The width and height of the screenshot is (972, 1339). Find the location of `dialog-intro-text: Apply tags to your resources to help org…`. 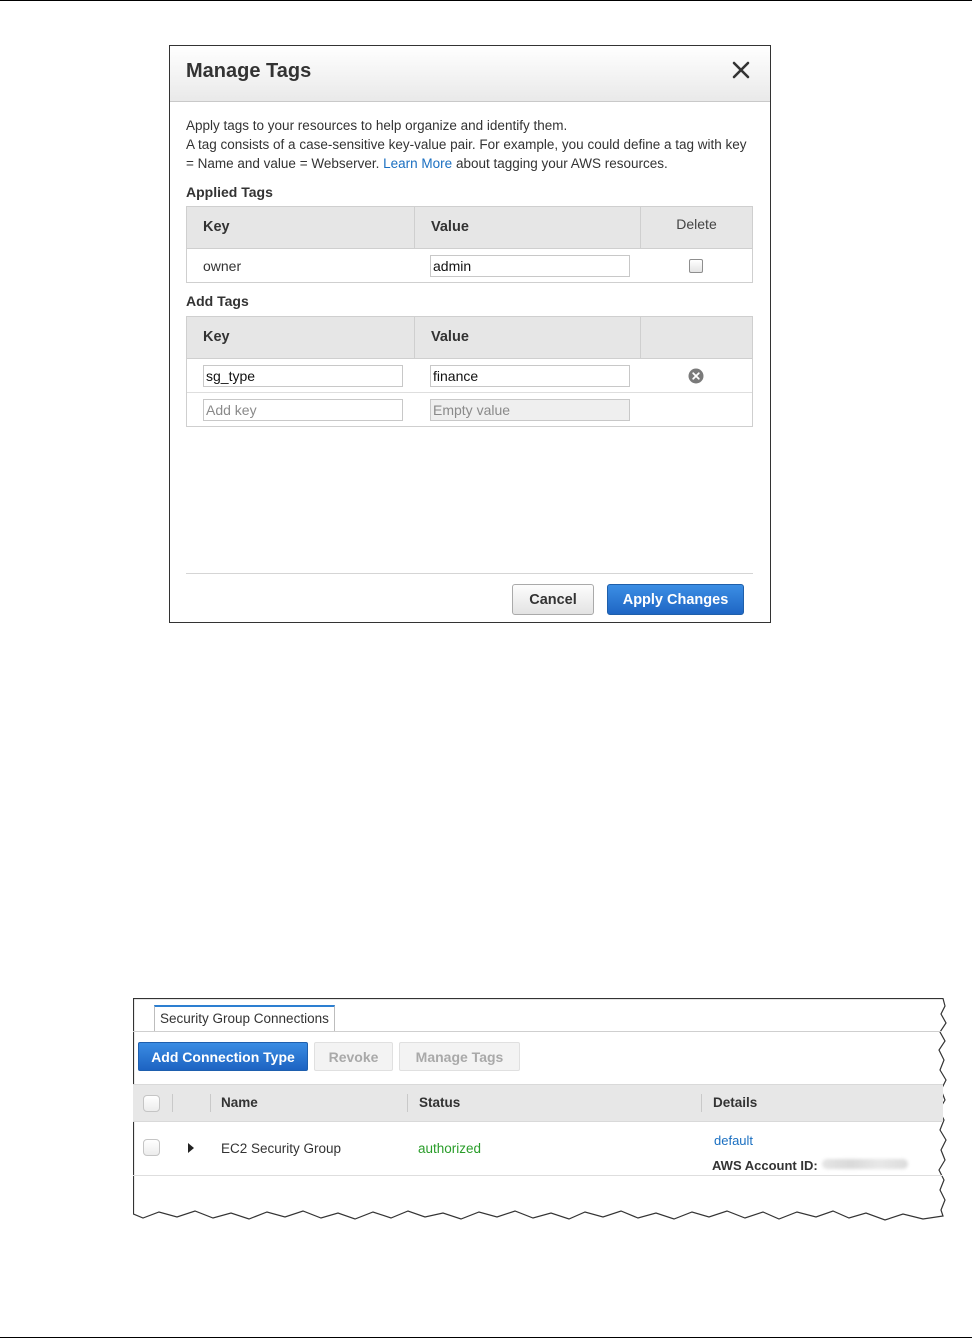

dialog-intro-text: Apply tags to your resources to help org… is located at coordinates (471, 144).